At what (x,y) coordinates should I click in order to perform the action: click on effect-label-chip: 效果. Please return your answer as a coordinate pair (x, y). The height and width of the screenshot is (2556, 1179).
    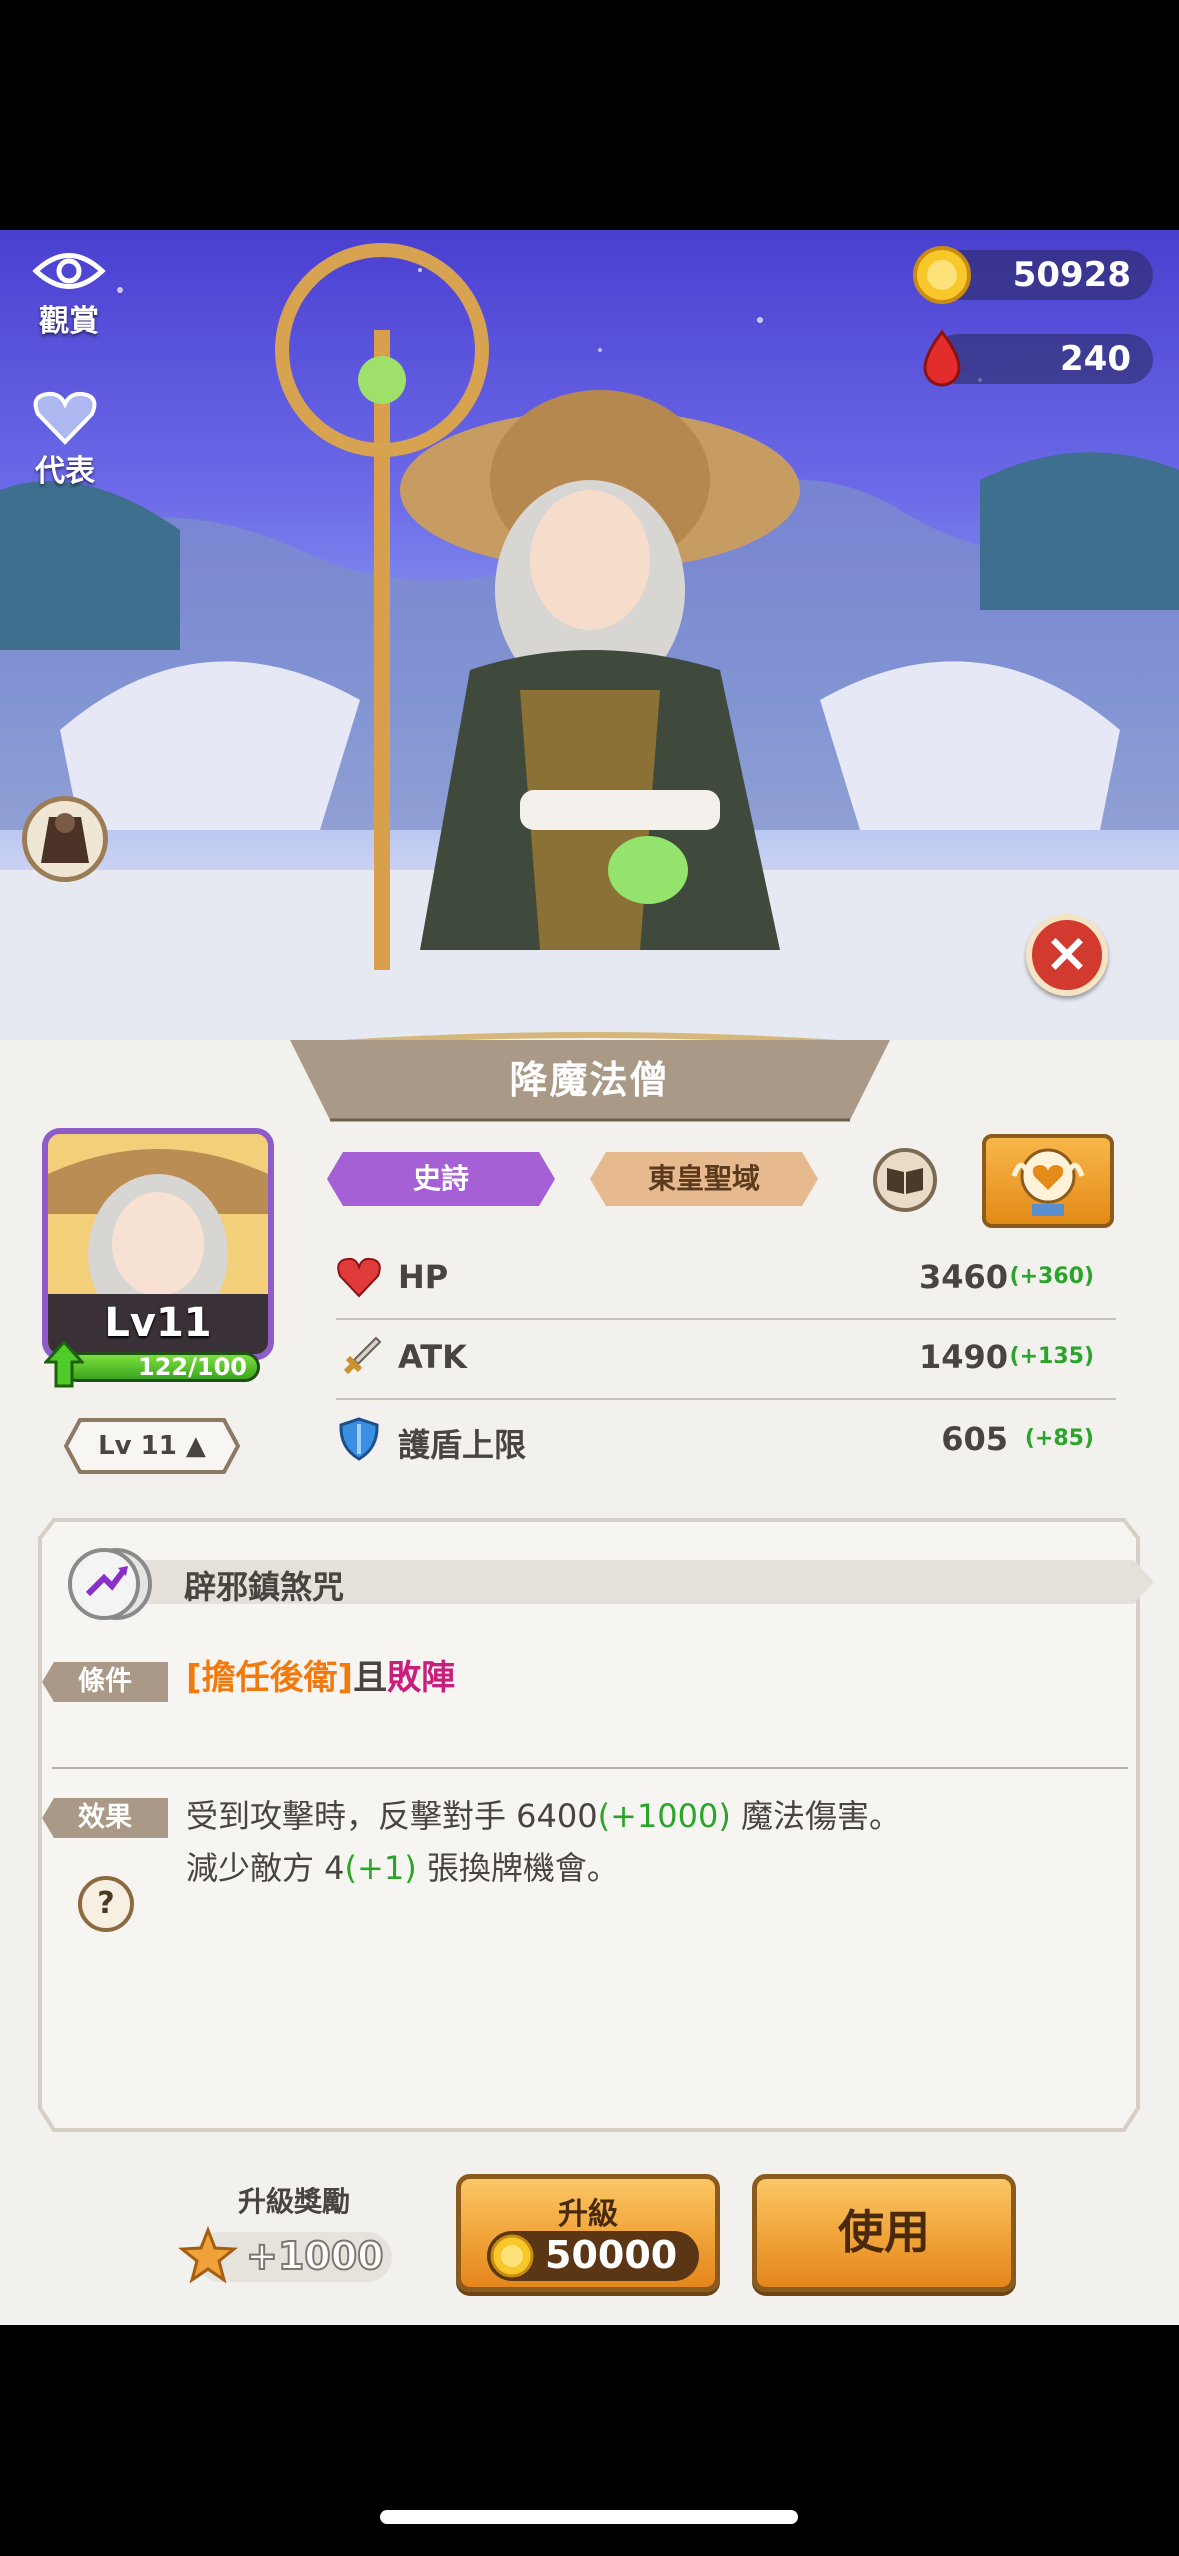
    Looking at the image, I should click on (105, 1818).